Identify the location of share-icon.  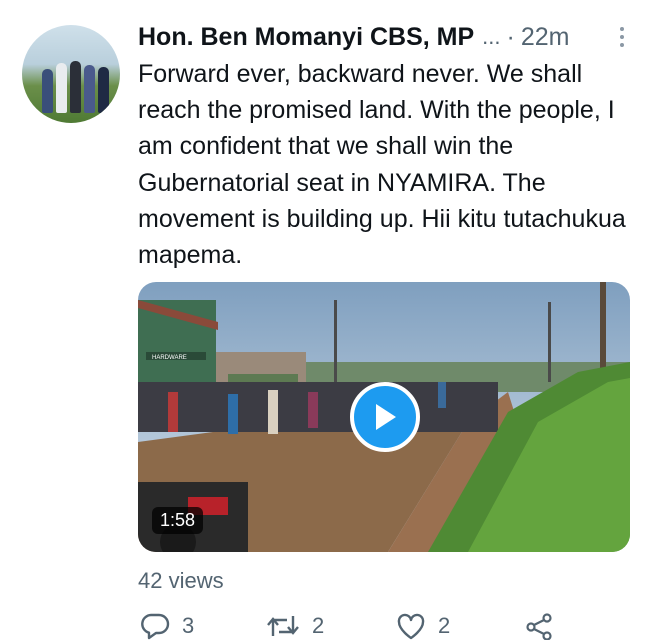
(539, 626).